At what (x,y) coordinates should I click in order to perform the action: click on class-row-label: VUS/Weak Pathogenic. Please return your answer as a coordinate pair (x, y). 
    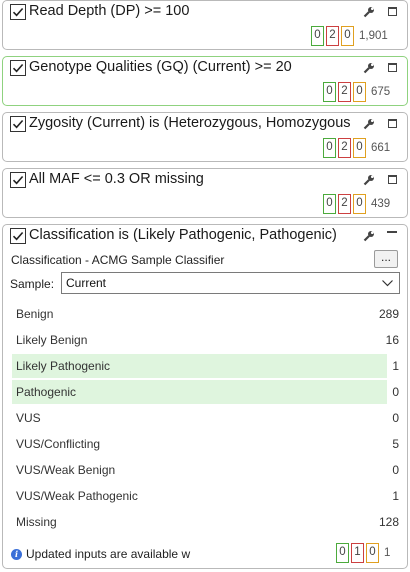
    Looking at the image, I should click on (77, 496).